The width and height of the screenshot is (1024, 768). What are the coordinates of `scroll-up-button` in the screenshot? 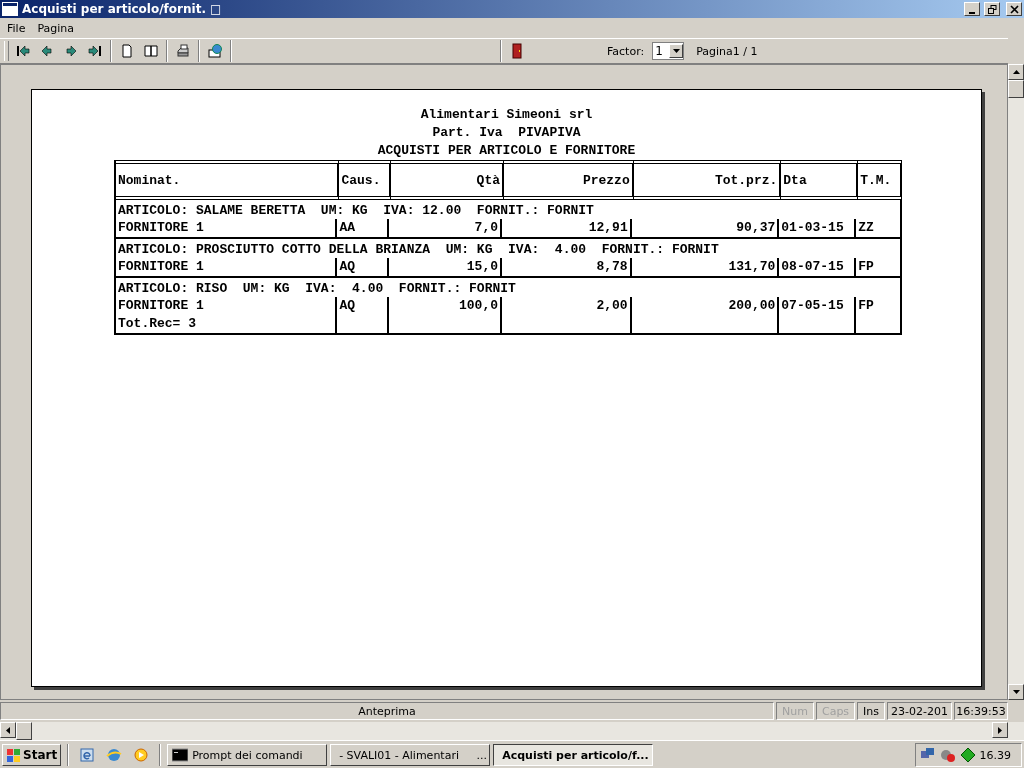 It's located at (1016, 72).